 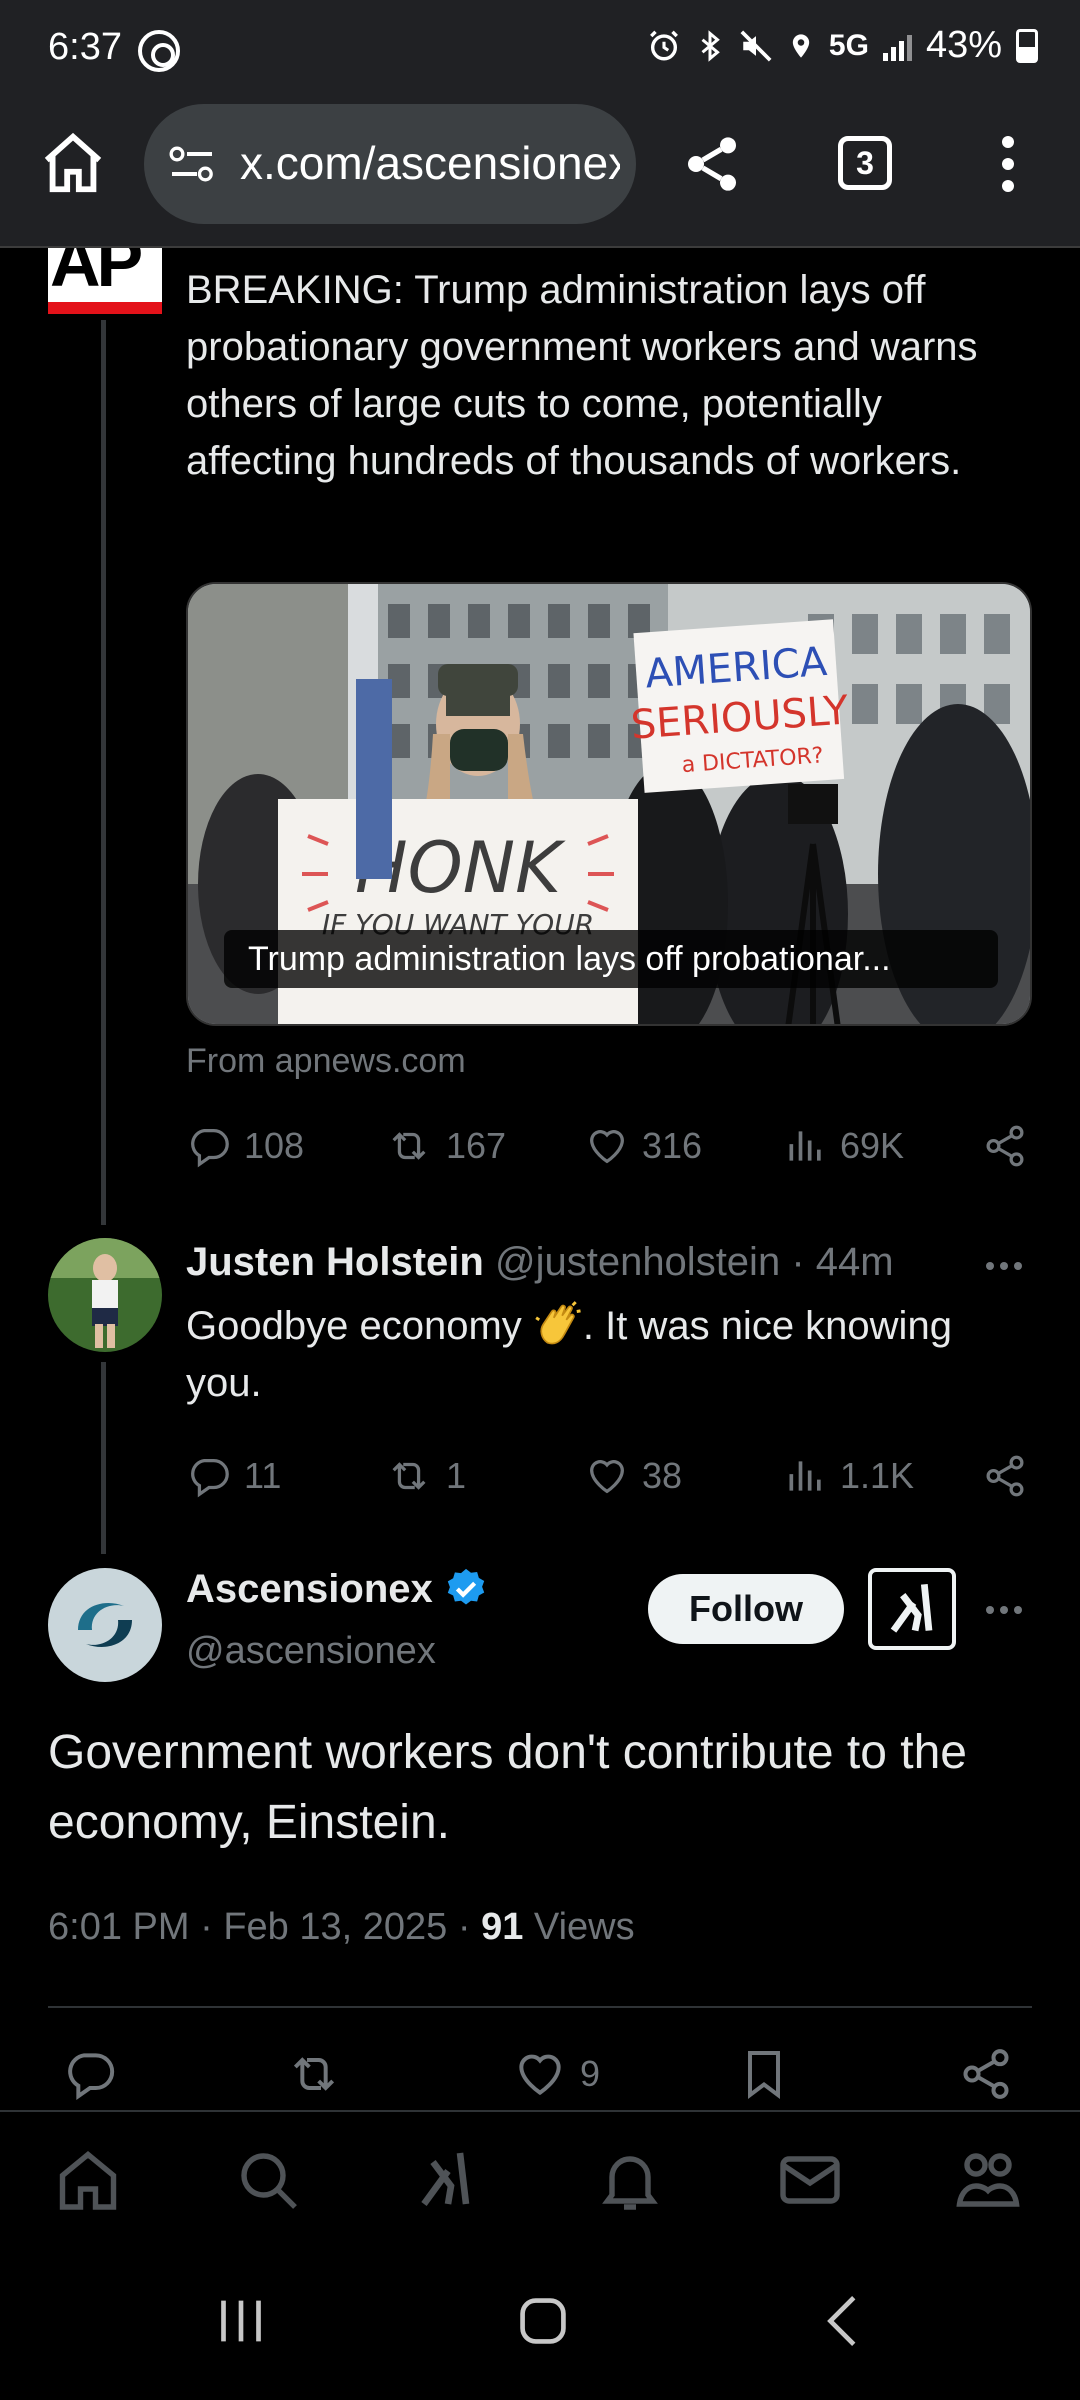 I want to click on display-name: Ascensionex, so click(x=309, y=1589).